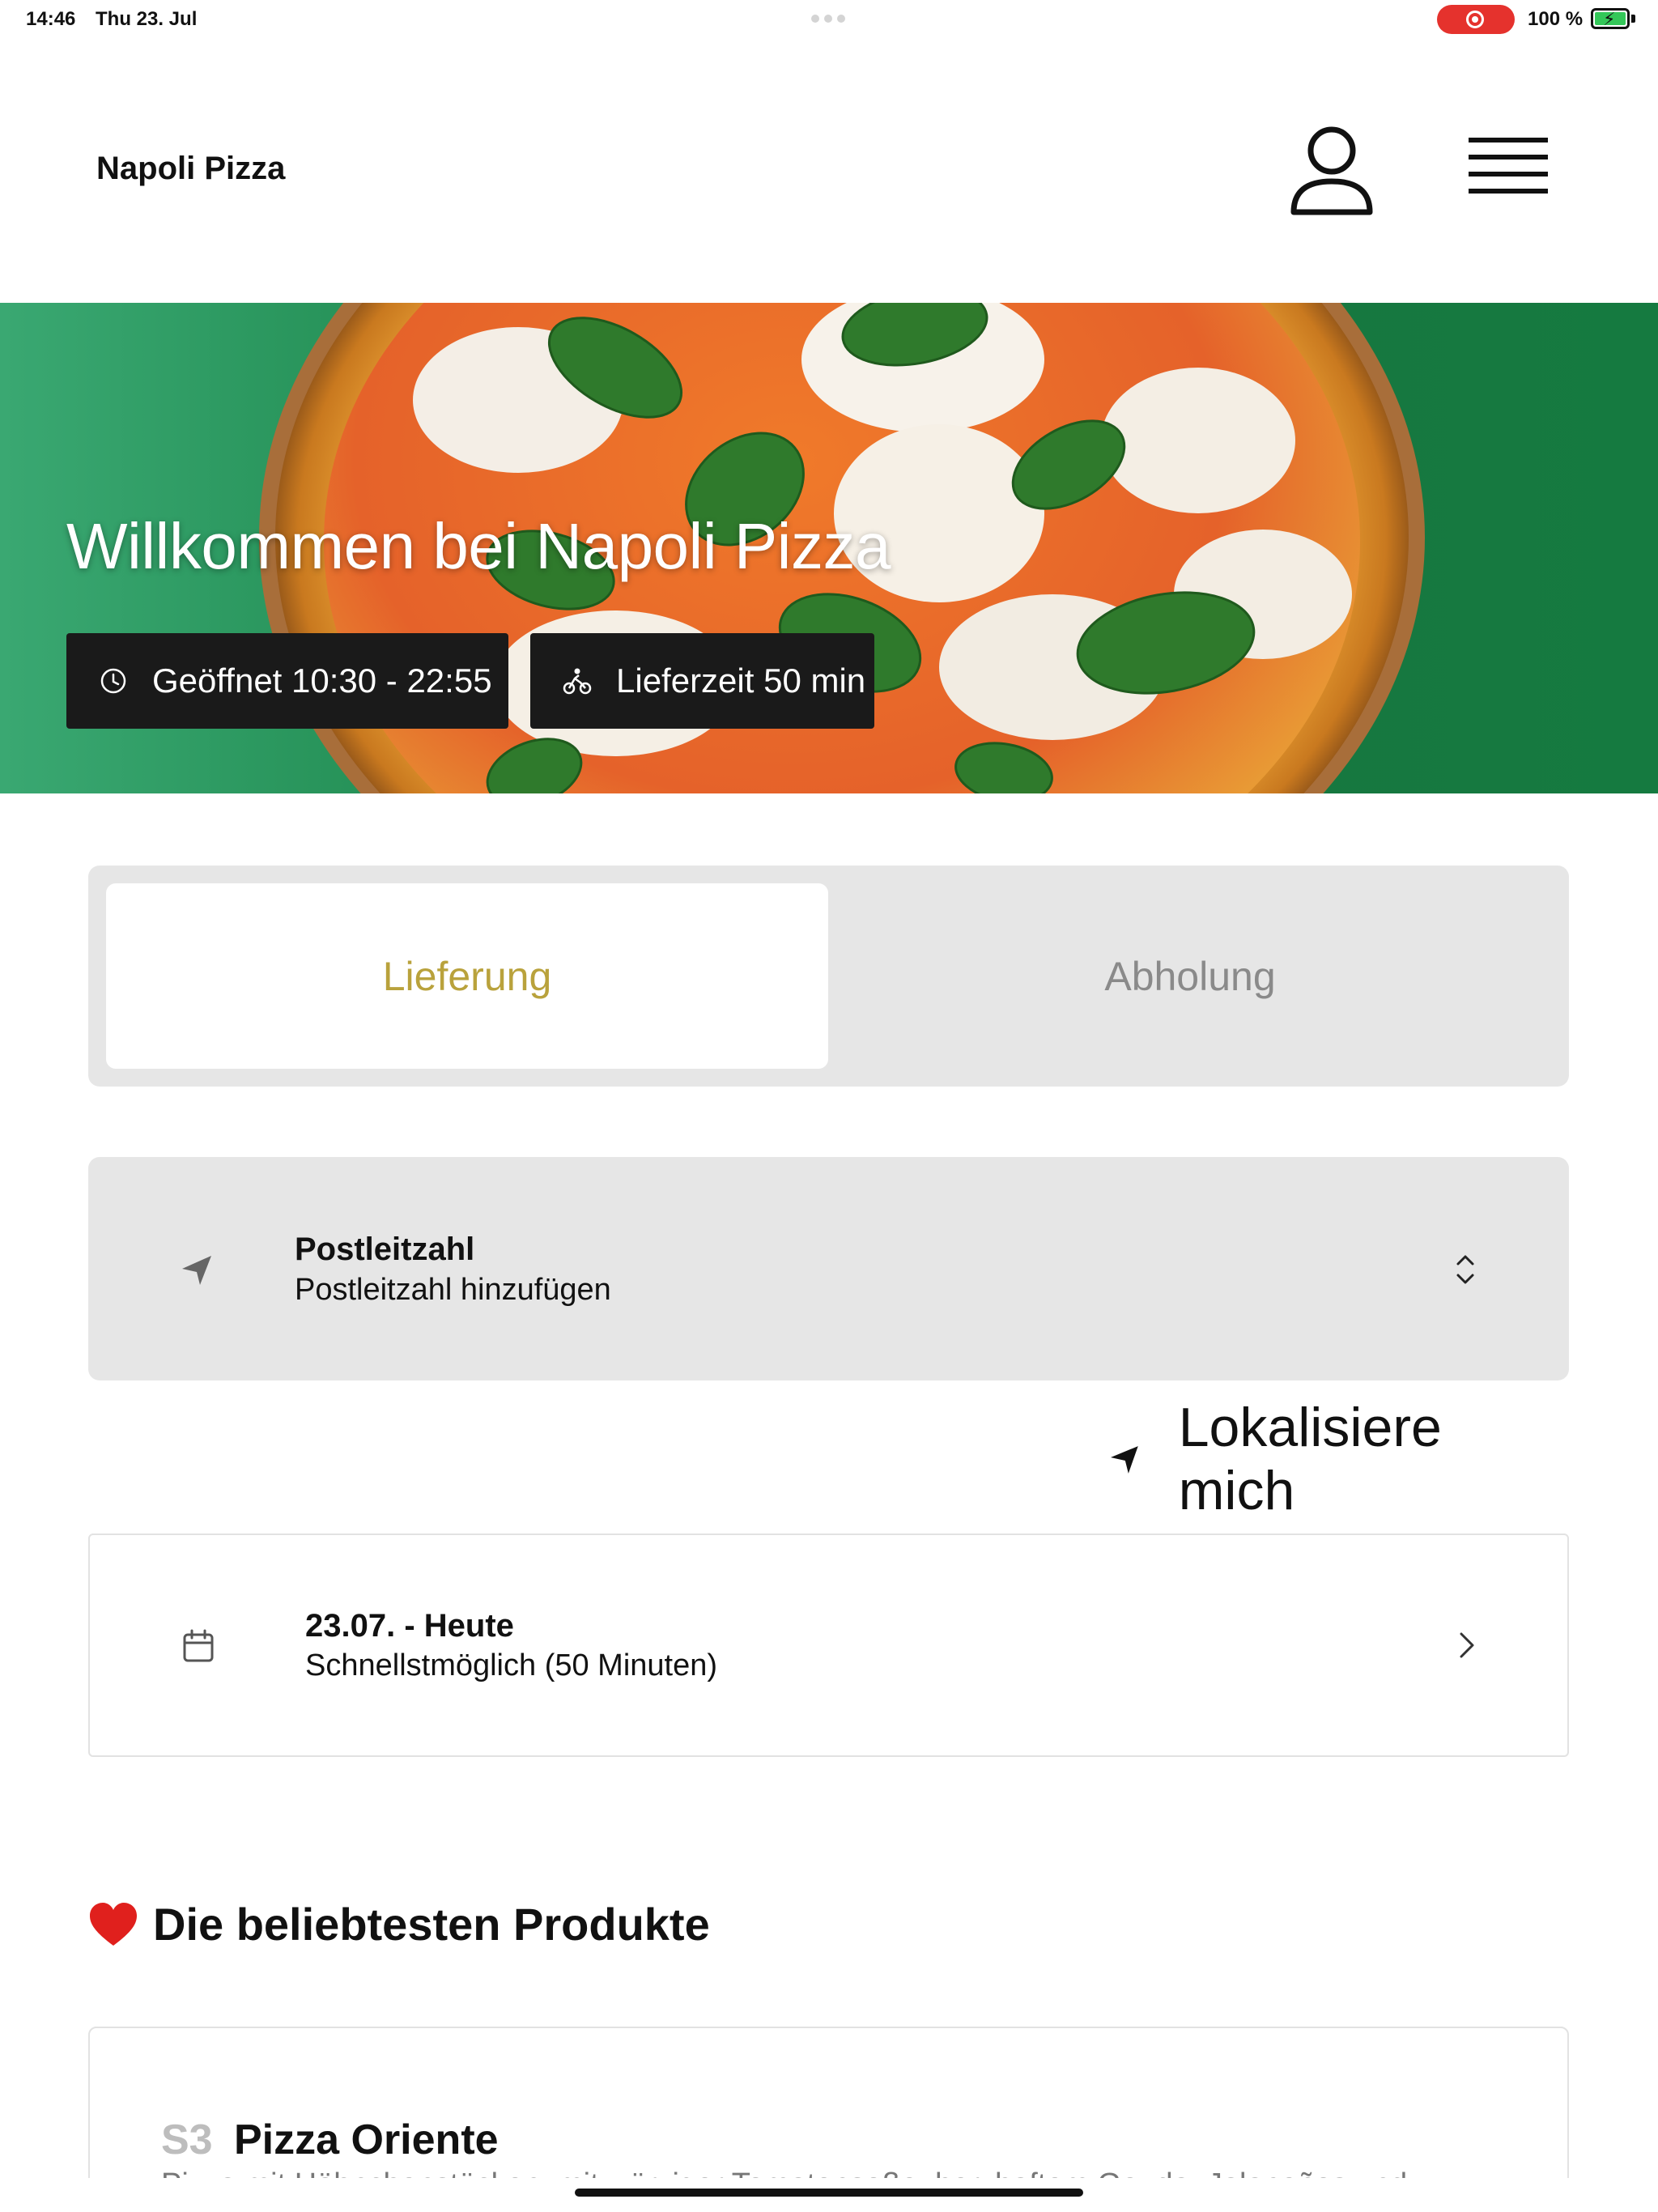 The image size is (1658, 2212). I want to click on postal-code-value: Postleitzahl hinzufügen, so click(453, 1290).